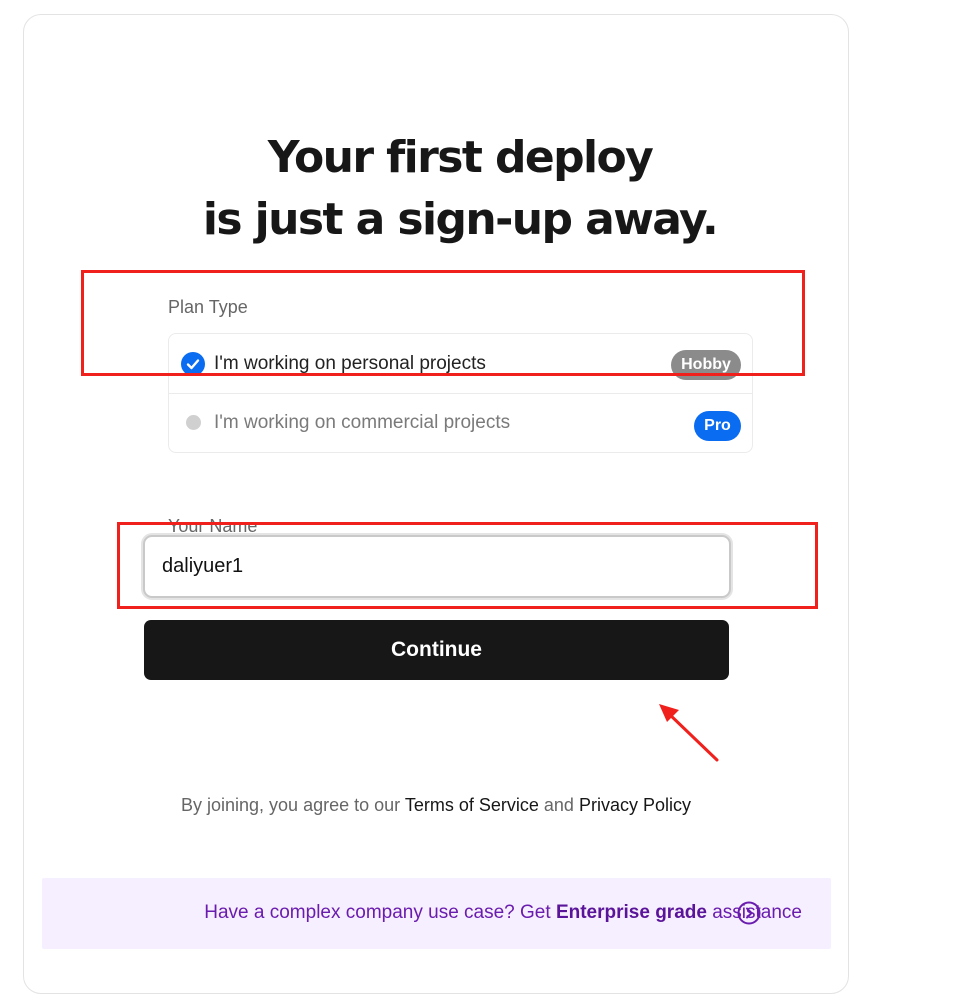 The width and height of the screenshot is (961, 994). What do you see at coordinates (635, 805) in the screenshot?
I see `privacy-policy-link: Privacy Policy` at bounding box center [635, 805].